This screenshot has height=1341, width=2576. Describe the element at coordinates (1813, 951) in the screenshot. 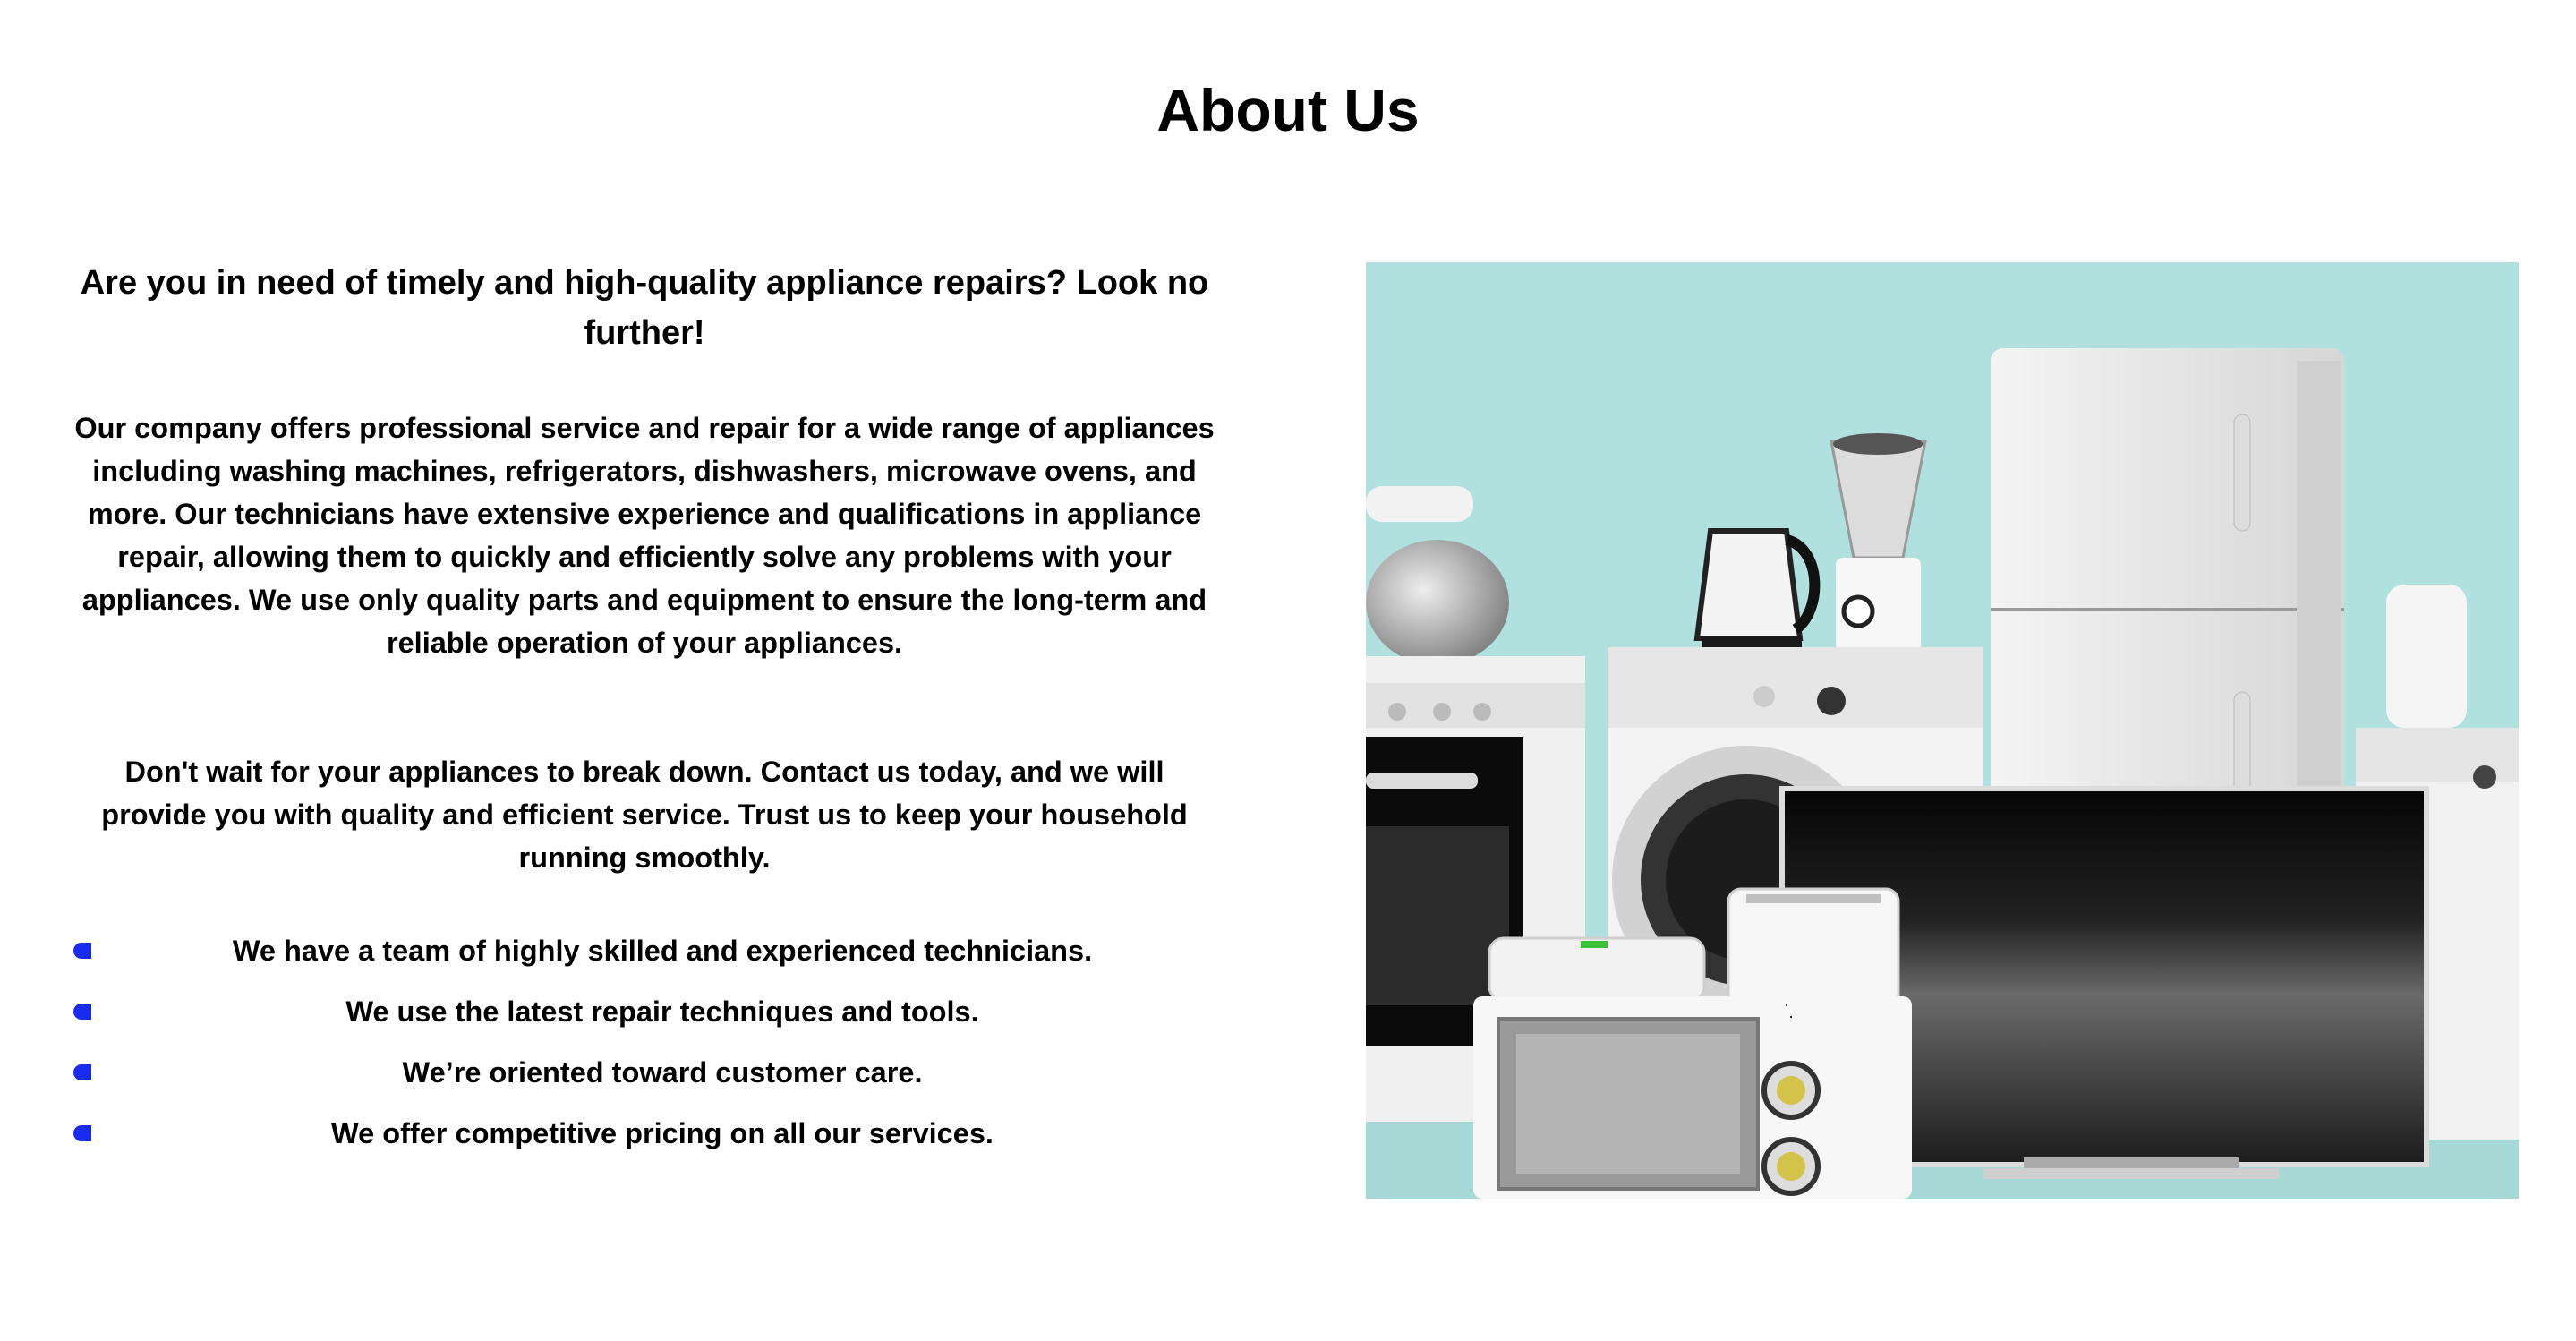

I see `toaster` at that location.